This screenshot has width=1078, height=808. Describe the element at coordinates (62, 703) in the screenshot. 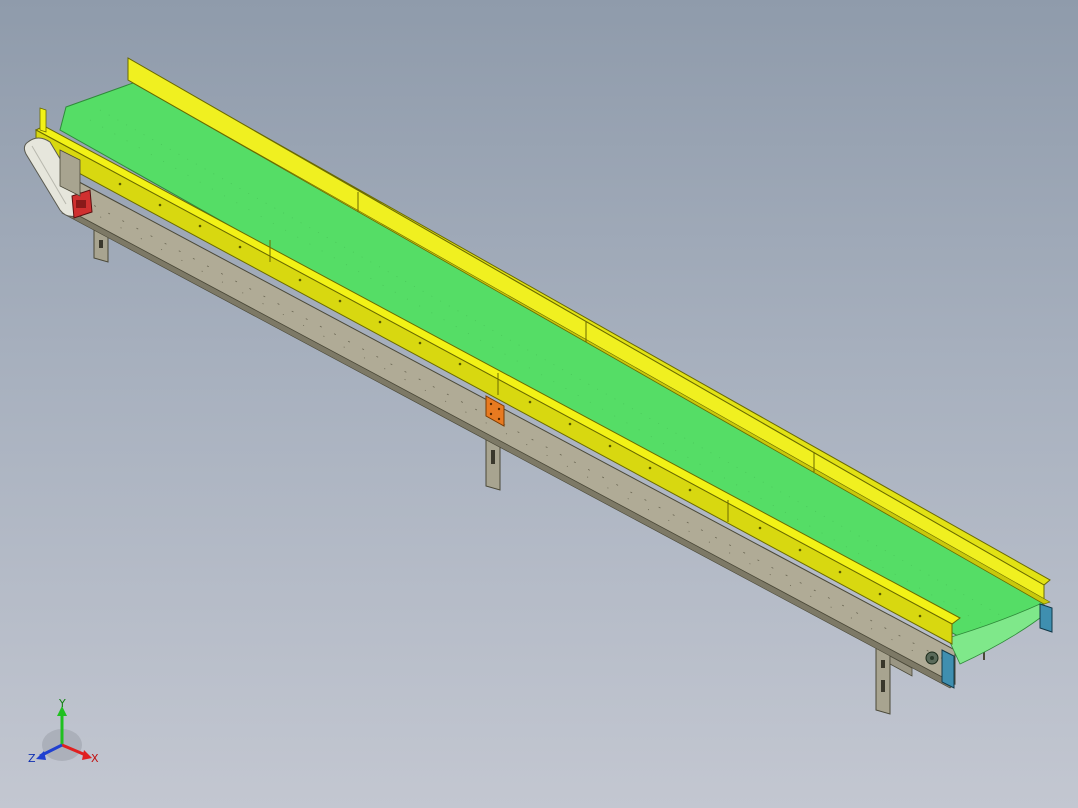

I see `y-axis-label: Y` at that location.